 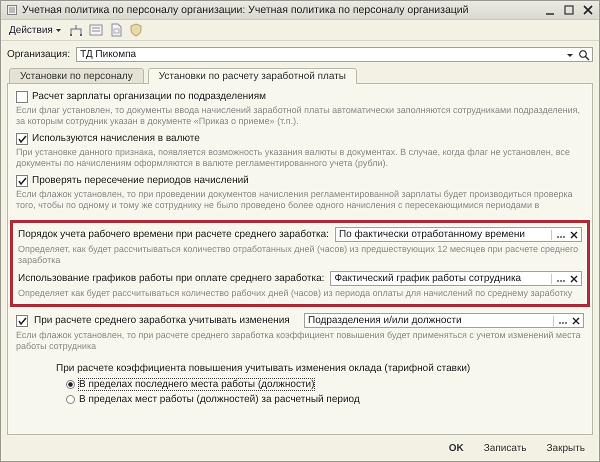 What do you see at coordinates (76, 76) in the screenshot?
I see `tab: Установки по персоналу` at bounding box center [76, 76].